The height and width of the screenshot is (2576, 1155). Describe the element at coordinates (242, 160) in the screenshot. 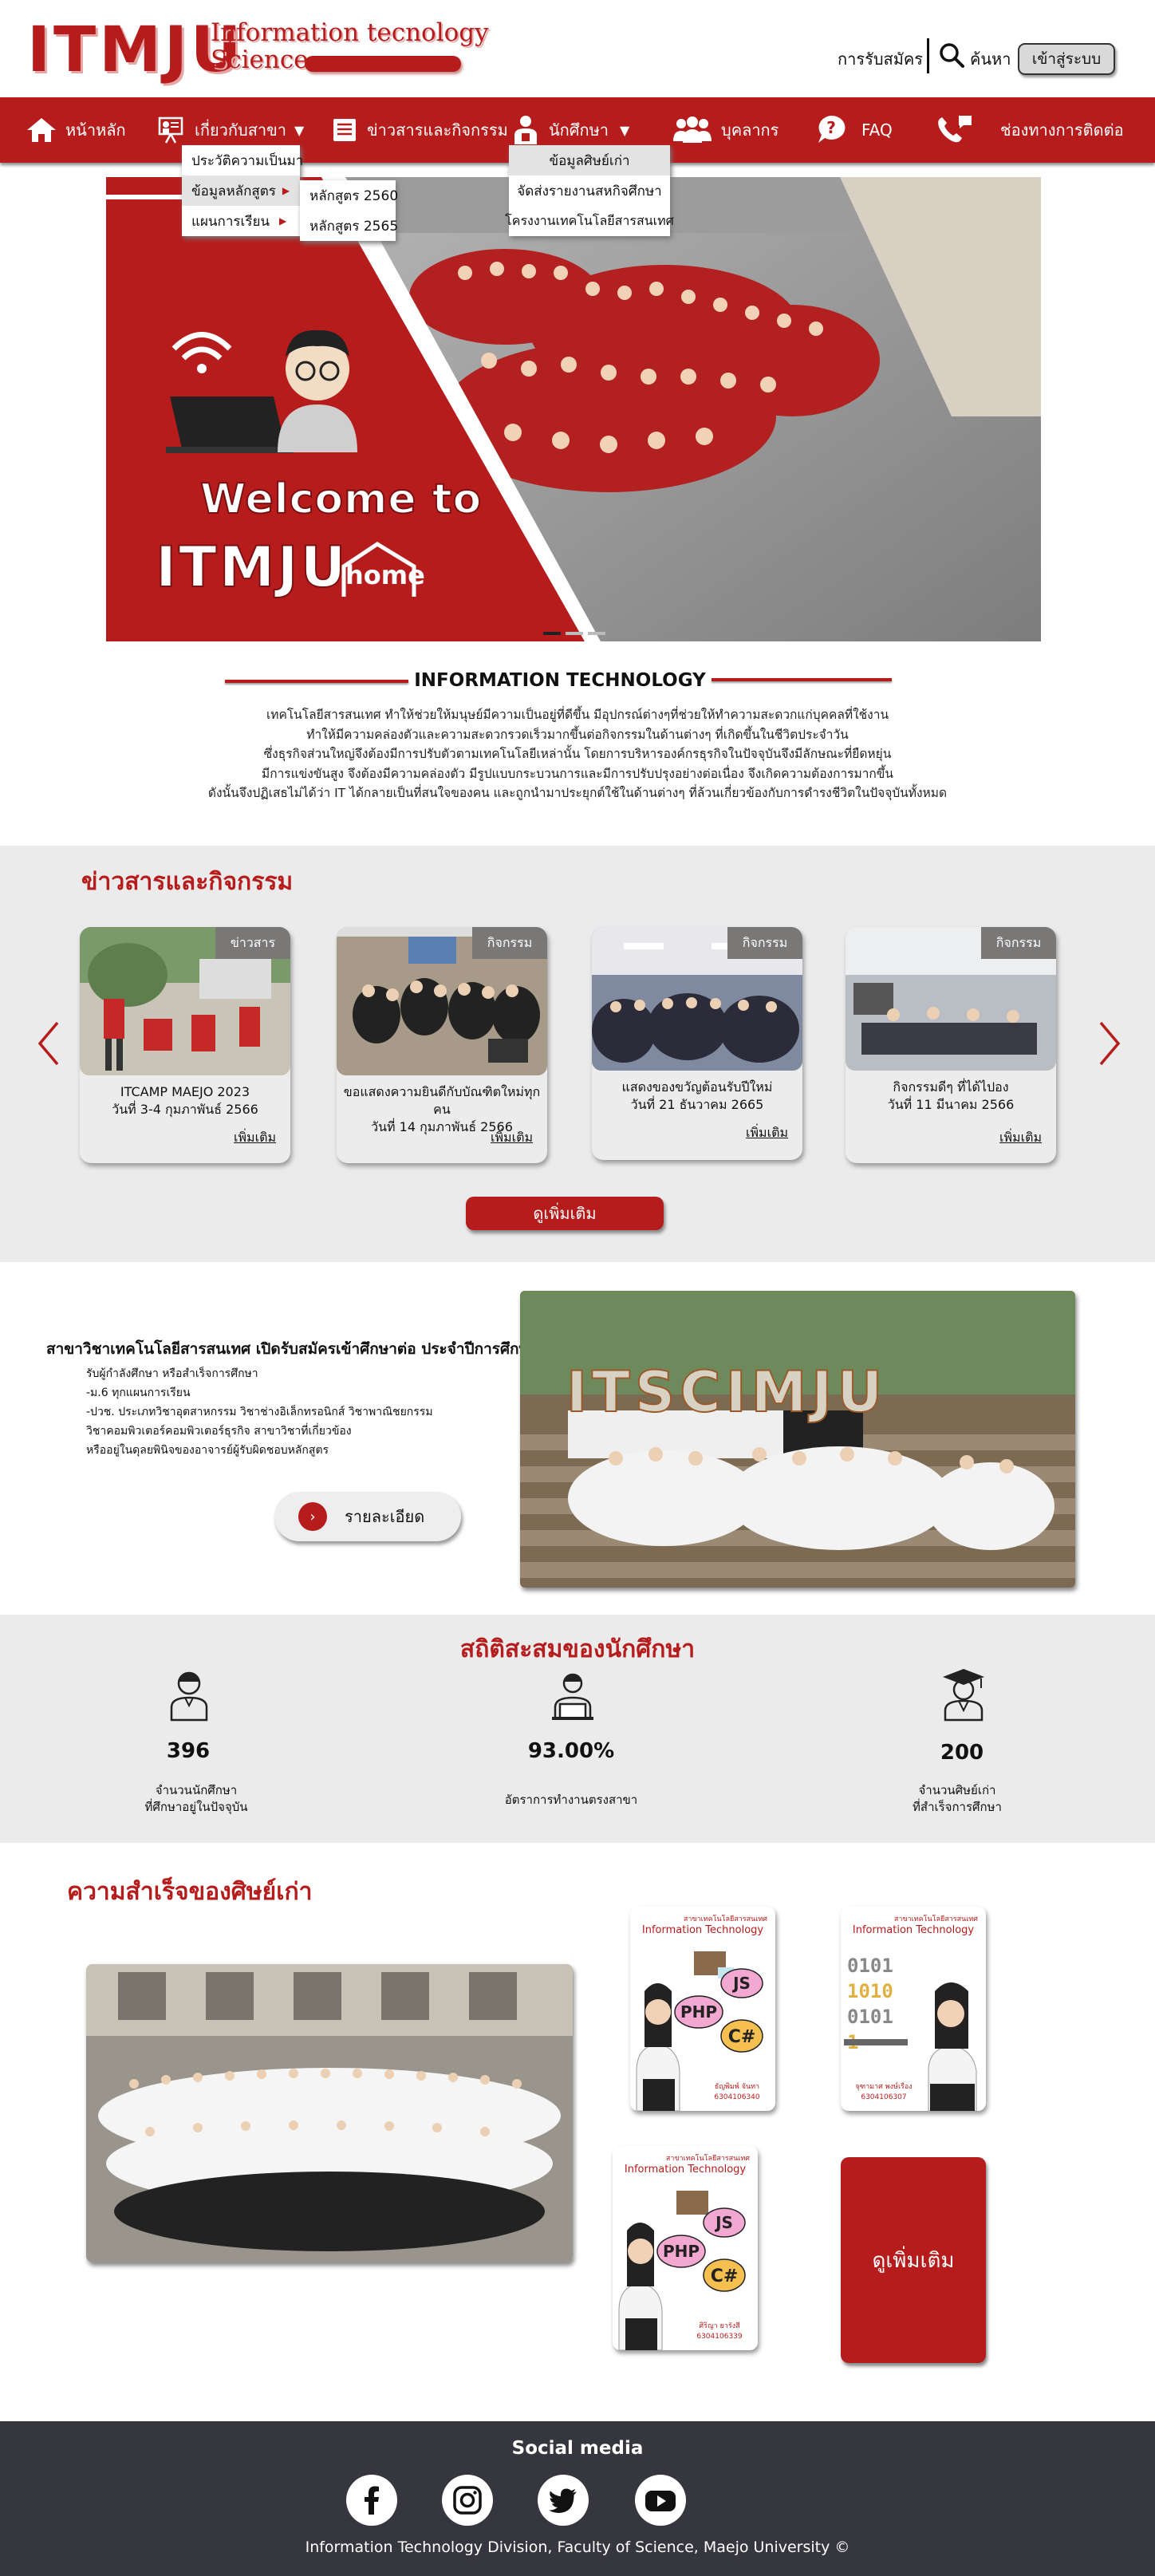

I see `menu-item-history: ประวัติความเป็นมา` at that location.